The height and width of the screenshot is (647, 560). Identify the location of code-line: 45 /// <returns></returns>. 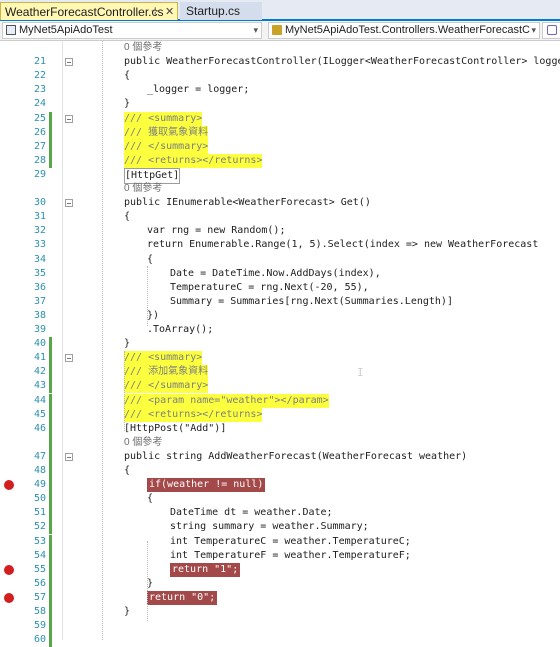
(280, 414).